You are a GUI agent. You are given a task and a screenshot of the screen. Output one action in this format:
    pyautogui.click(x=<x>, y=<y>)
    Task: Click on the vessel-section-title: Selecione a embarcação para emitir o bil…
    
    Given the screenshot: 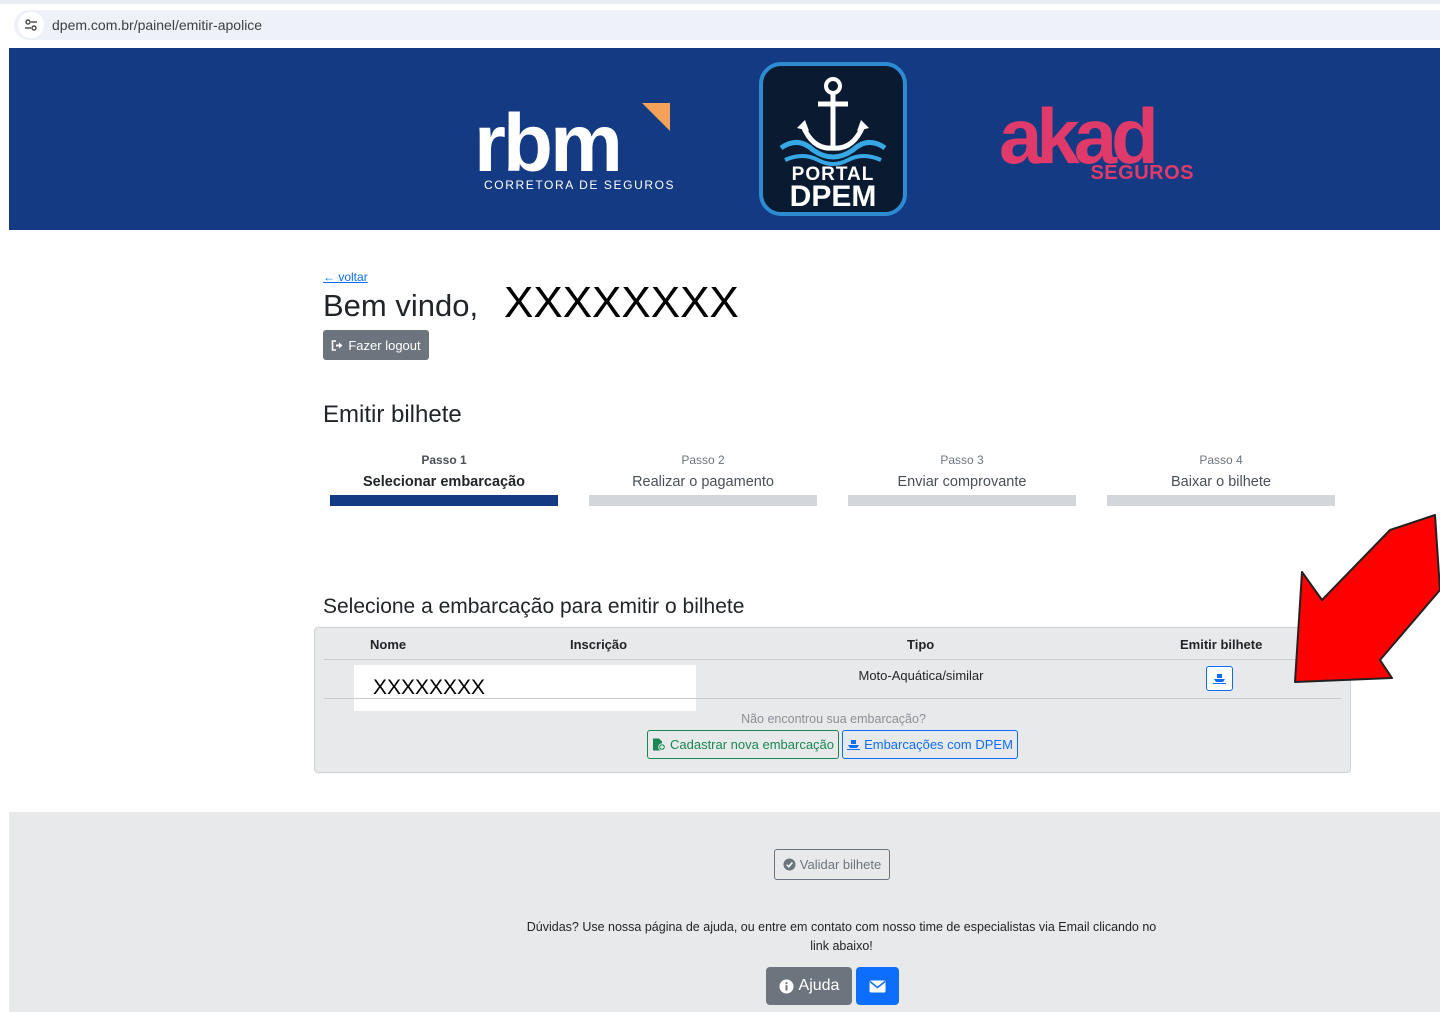 What is the action you would take?
    pyautogui.click(x=534, y=606)
    